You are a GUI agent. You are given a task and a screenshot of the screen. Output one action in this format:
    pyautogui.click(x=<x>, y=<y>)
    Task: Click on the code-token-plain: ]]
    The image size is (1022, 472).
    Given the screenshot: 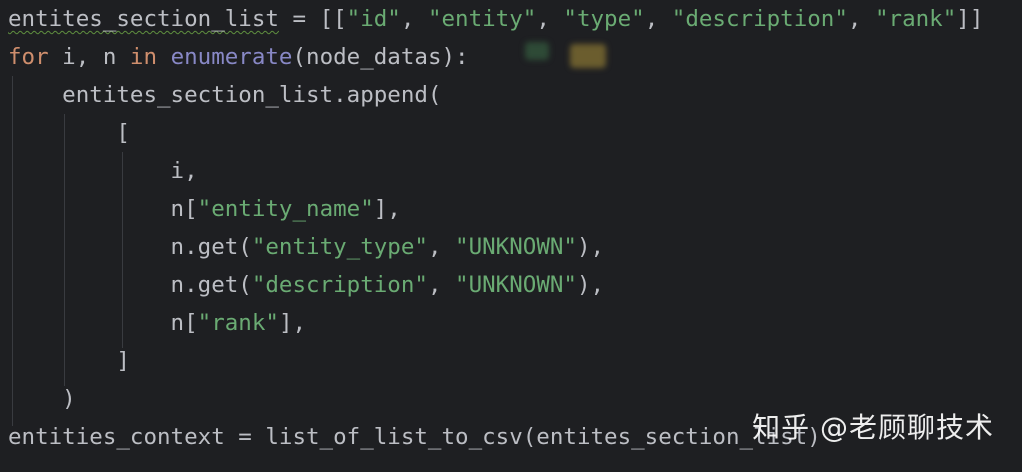 What is the action you would take?
    pyautogui.click(x=970, y=19)
    